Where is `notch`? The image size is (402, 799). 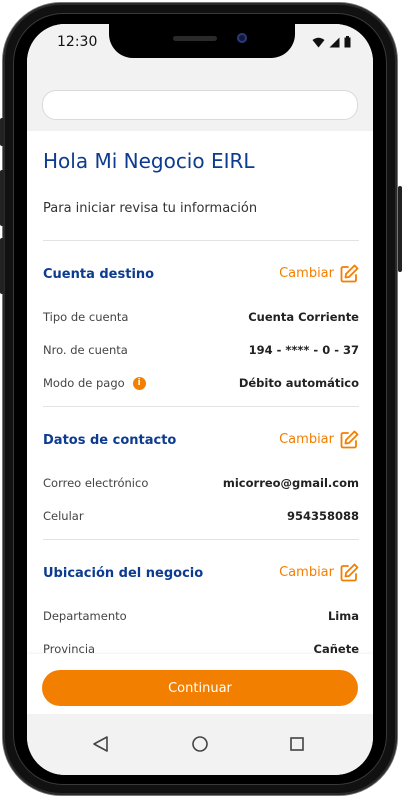 notch is located at coordinates (202, 41).